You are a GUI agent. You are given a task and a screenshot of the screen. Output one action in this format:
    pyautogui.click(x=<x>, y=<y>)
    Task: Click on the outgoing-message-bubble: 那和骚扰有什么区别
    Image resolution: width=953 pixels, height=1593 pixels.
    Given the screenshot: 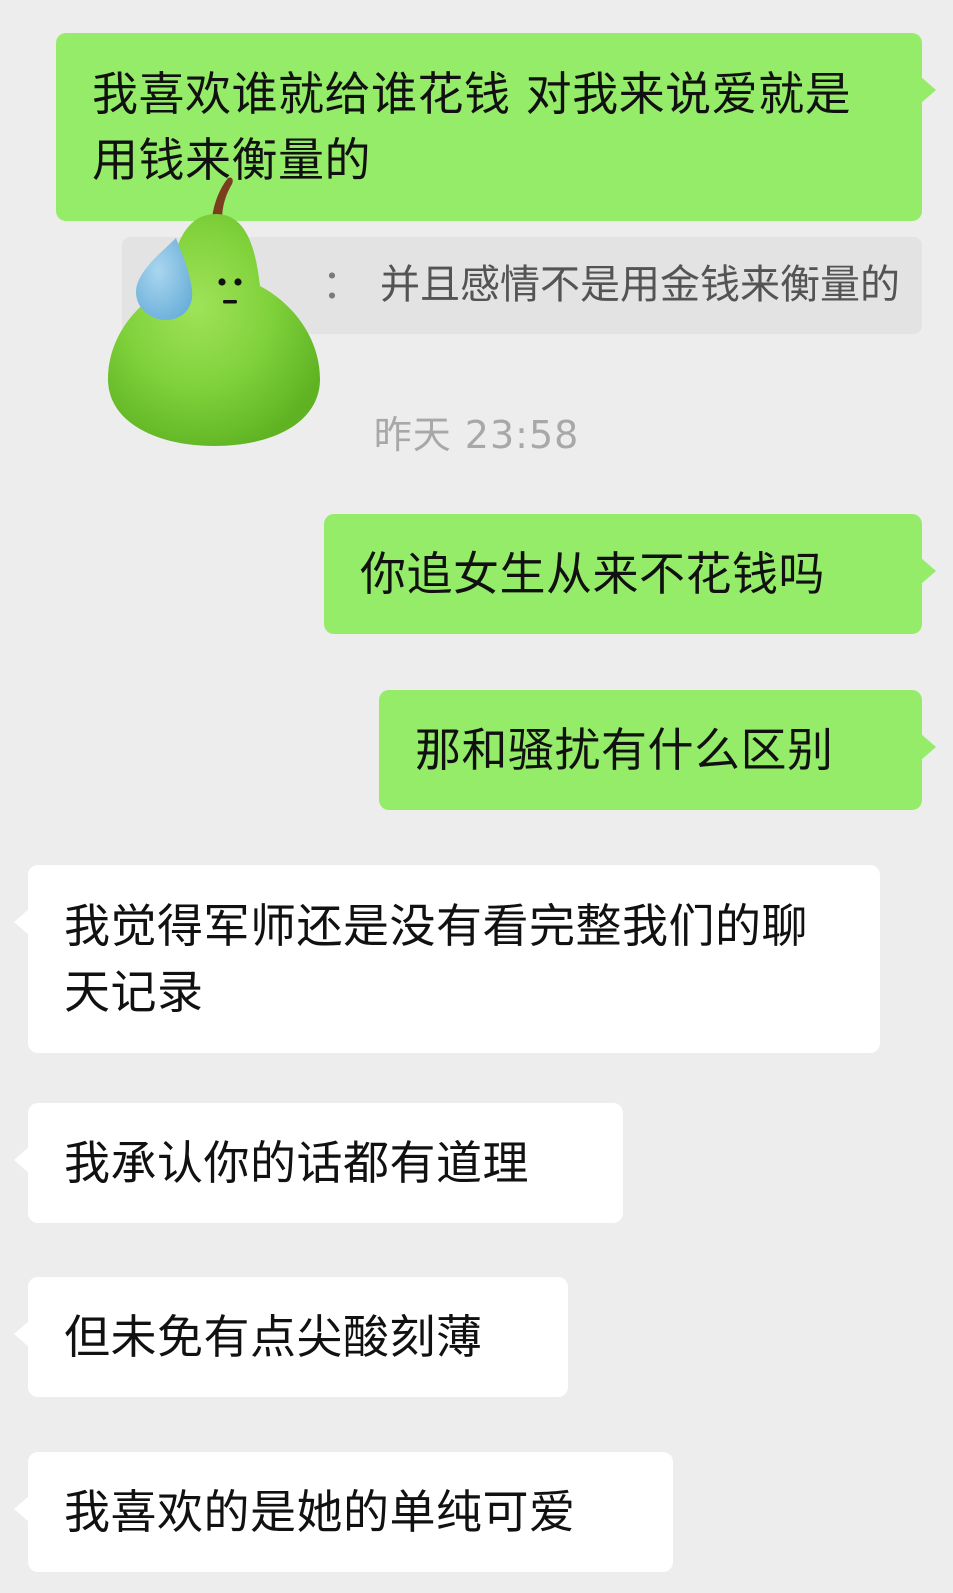 What is the action you would take?
    pyautogui.click(x=657, y=750)
    